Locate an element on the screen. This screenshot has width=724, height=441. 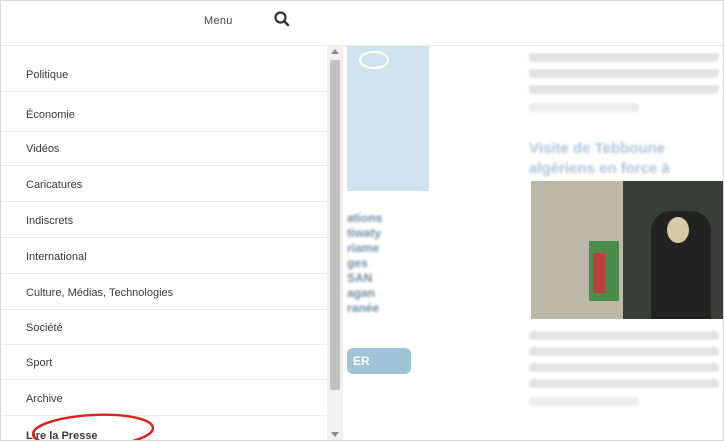
article-title: Visite de Tebboune algériens en force à is located at coordinates (599, 159).